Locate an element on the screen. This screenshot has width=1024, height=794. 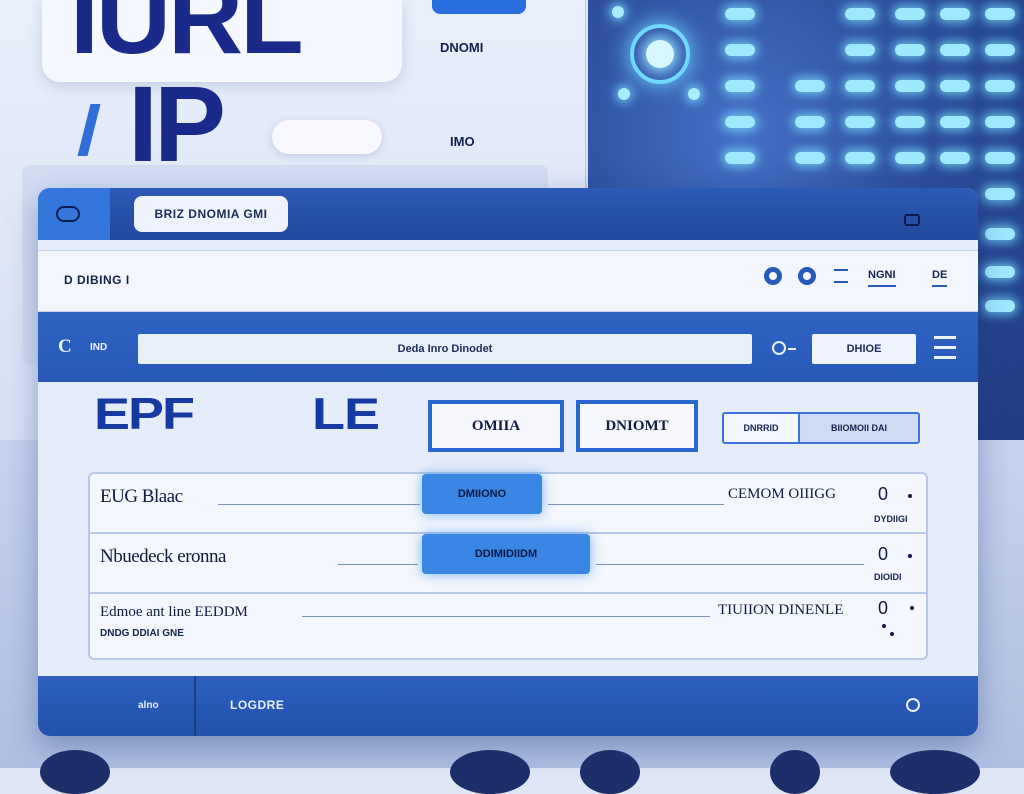
toolbar-link-2: DE is located at coordinates (940, 278).